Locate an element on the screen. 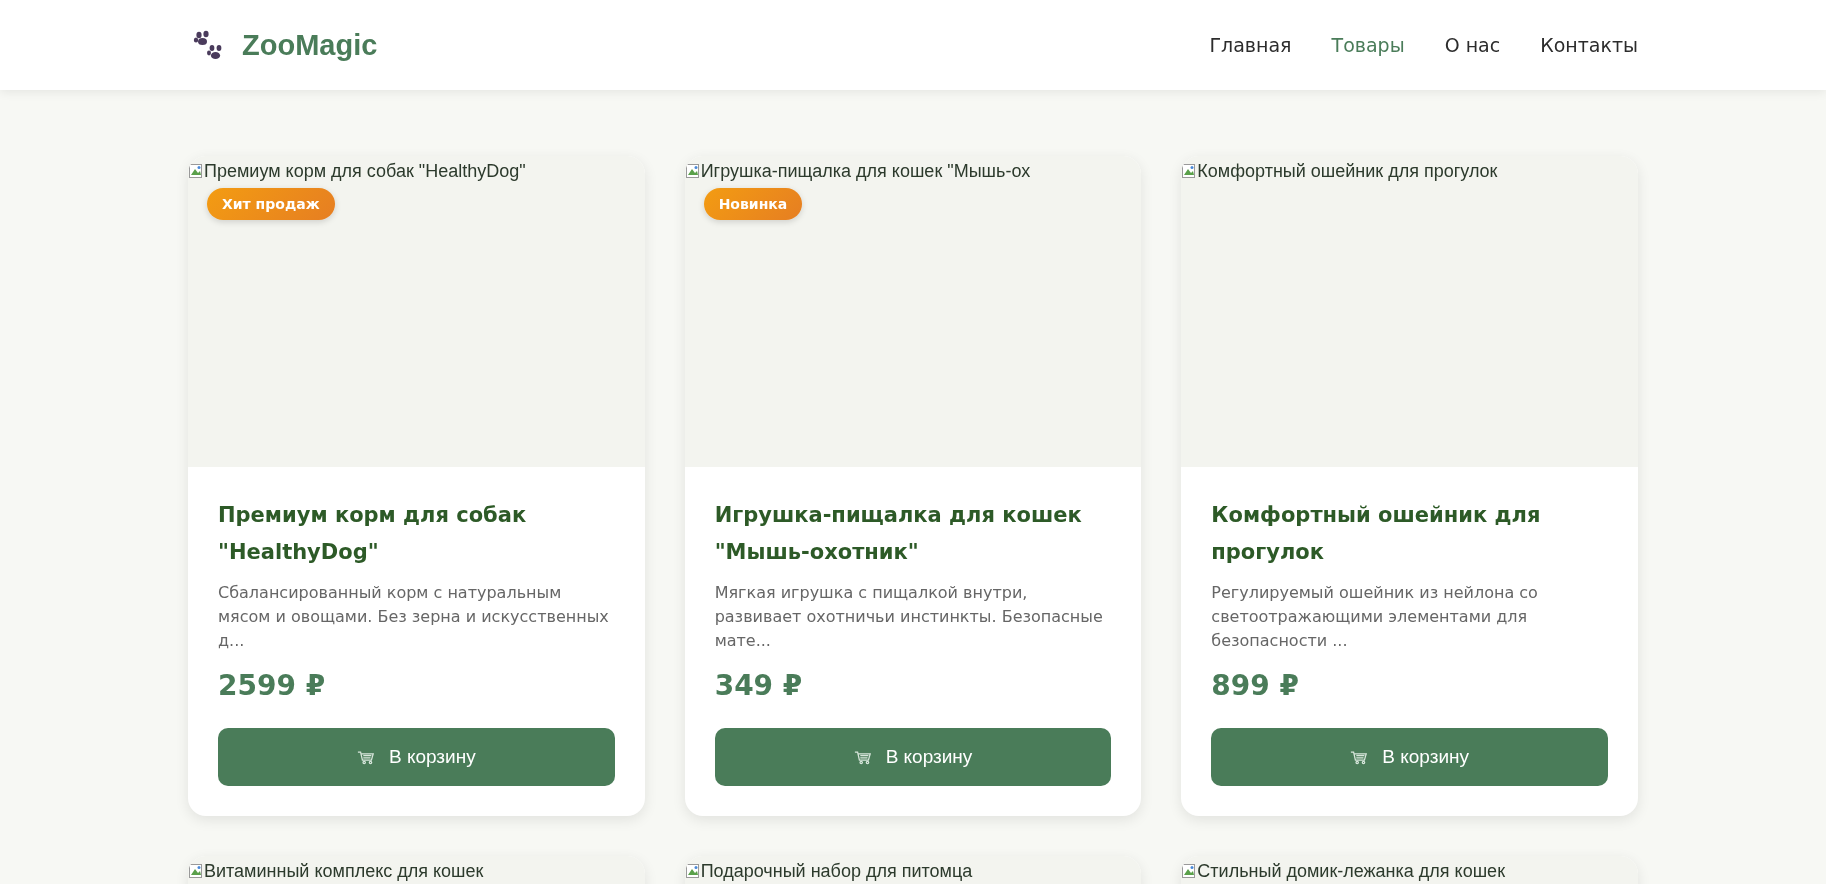  nav-link: О нас is located at coordinates (1472, 45).